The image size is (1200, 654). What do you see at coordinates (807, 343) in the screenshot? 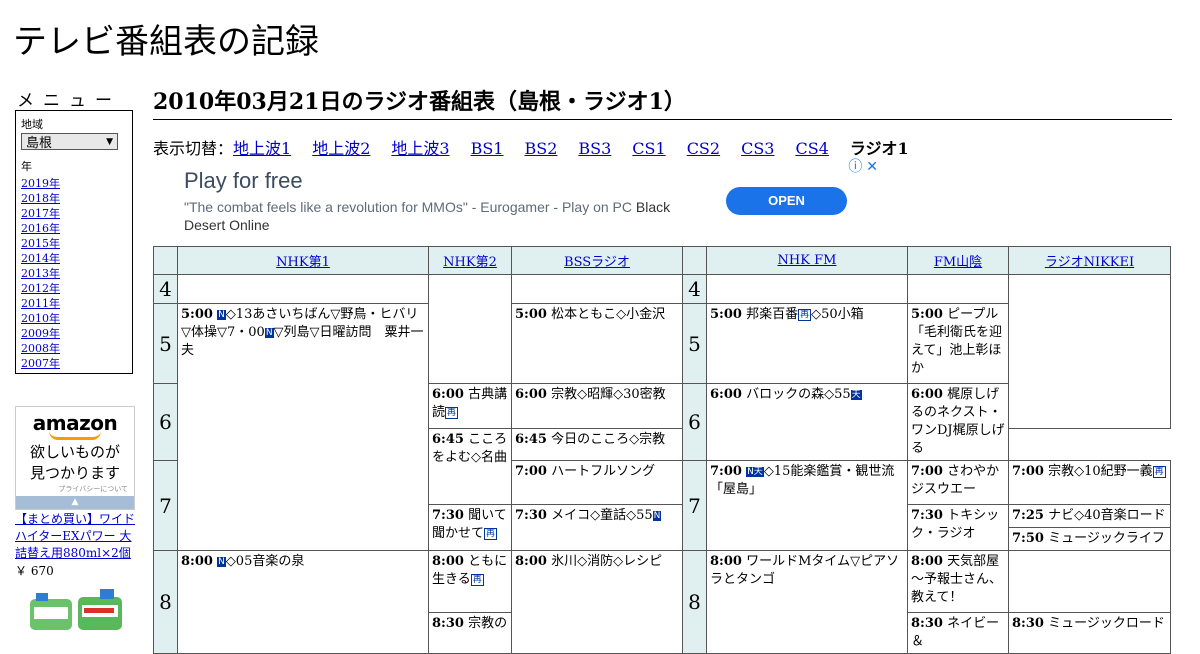
I see `program-cell: 5:00 邦楽百番再 ◇50小箱` at bounding box center [807, 343].